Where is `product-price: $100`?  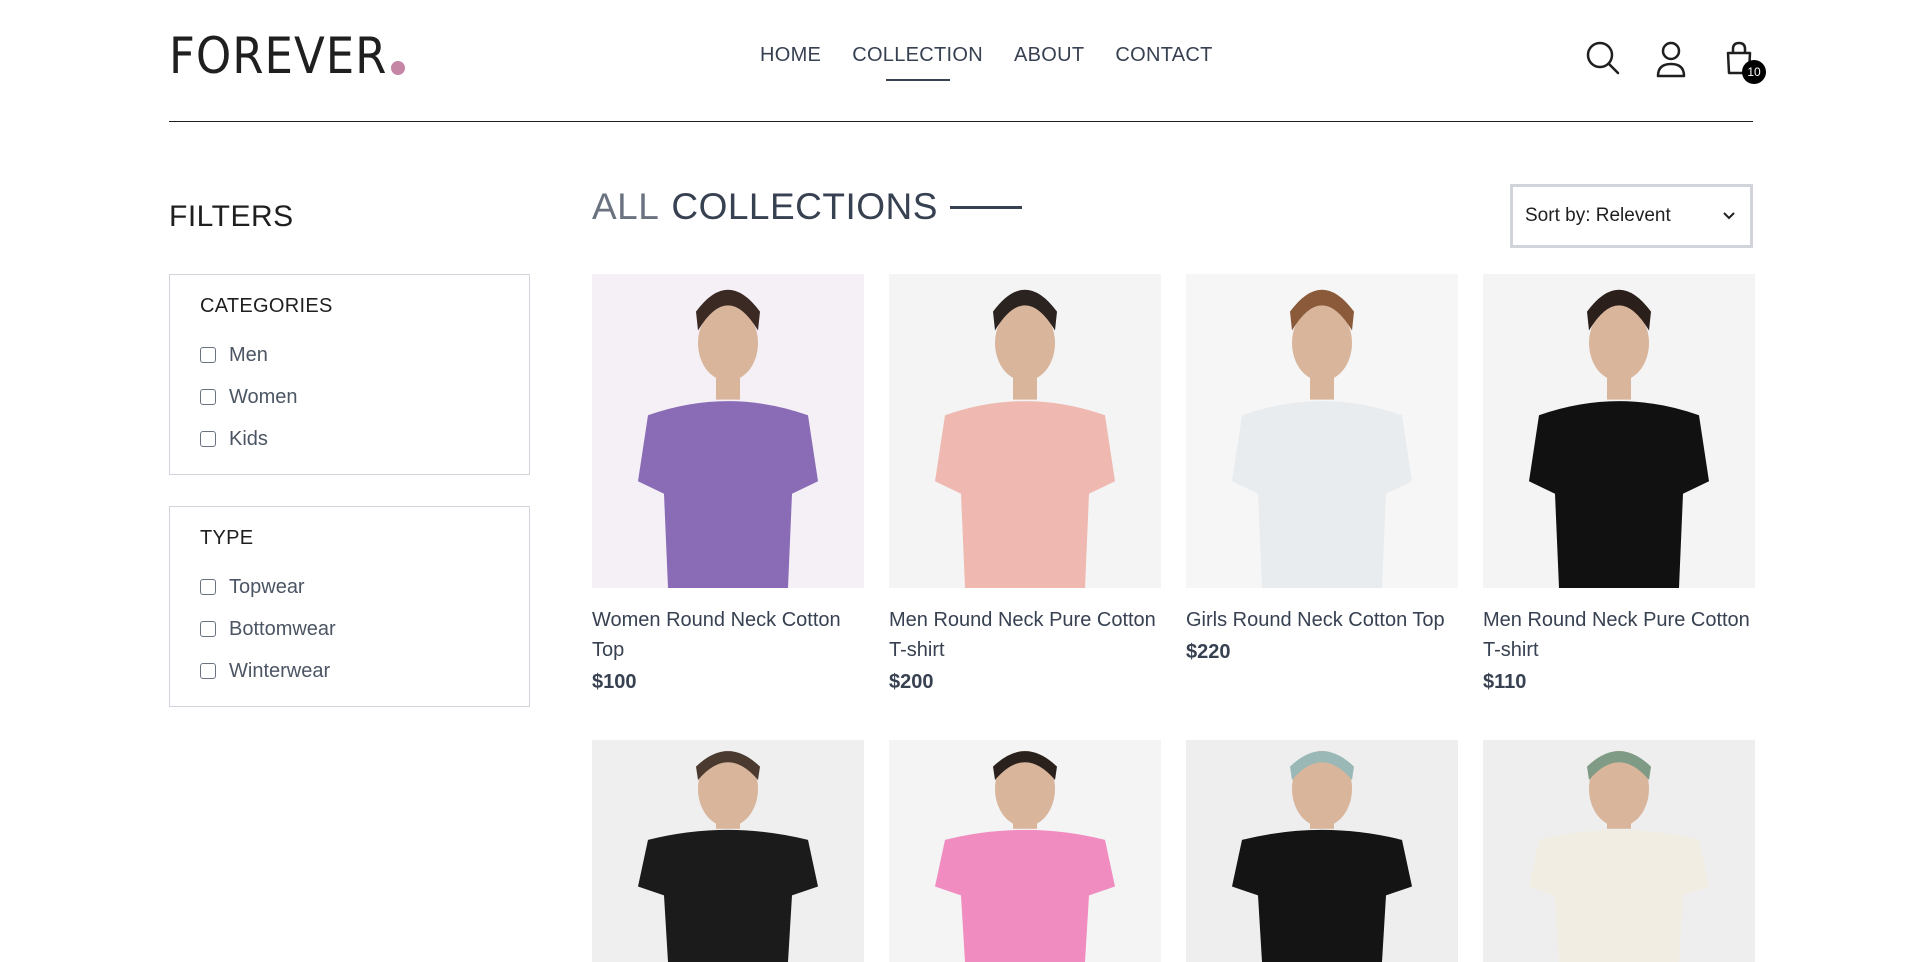 product-price: $100 is located at coordinates (614, 682).